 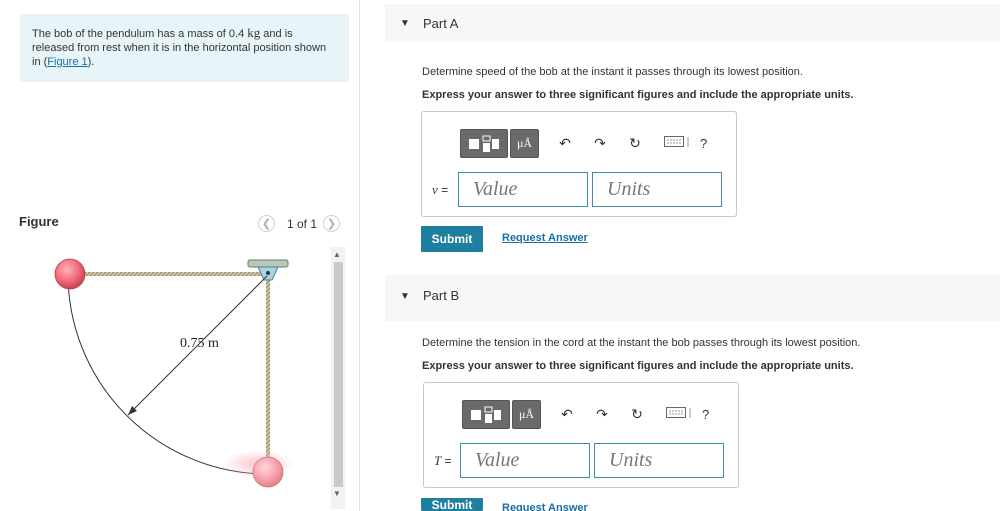 What do you see at coordinates (70, 274) in the screenshot?
I see `bob-initial` at bounding box center [70, 274].